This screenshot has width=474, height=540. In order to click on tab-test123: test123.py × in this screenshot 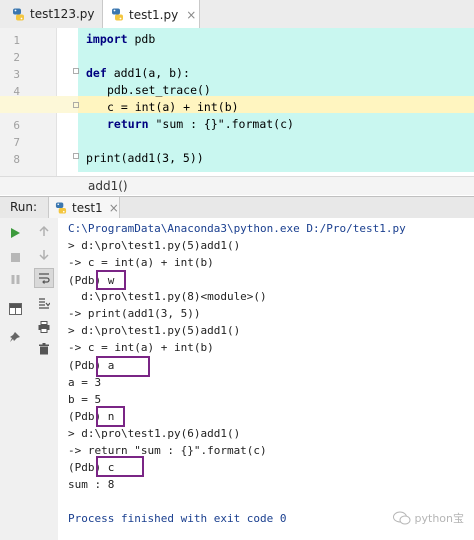, I will do `click(58, 14)`.